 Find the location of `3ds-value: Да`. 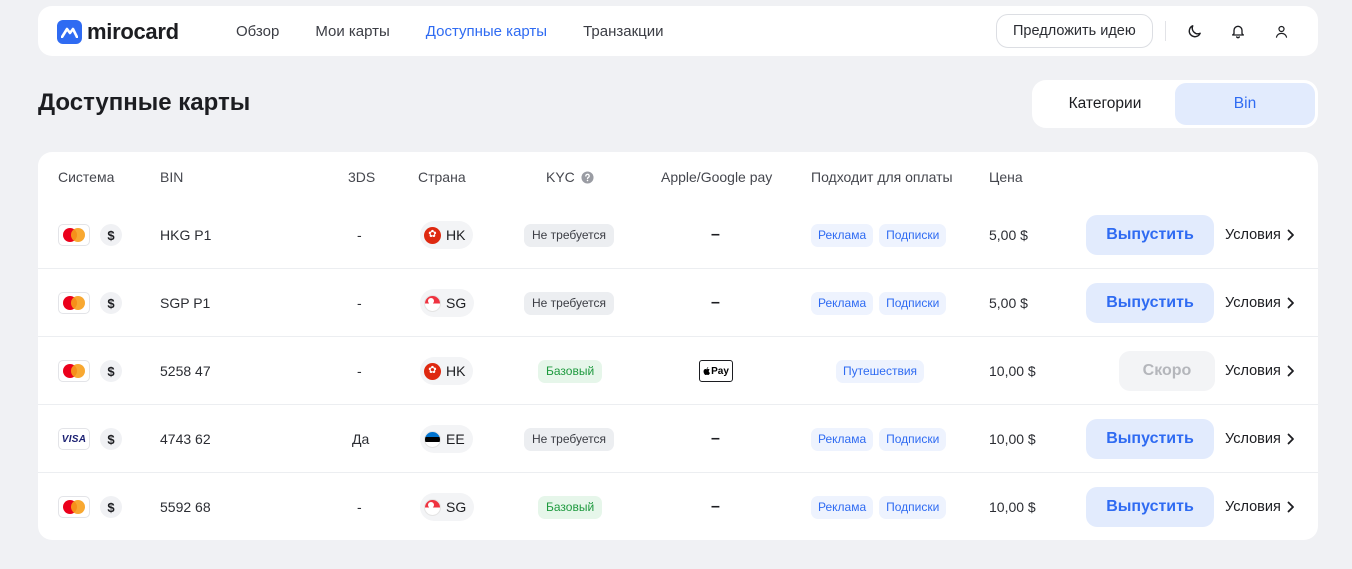

3ds-value: Да is located at coordinates (361, 439).